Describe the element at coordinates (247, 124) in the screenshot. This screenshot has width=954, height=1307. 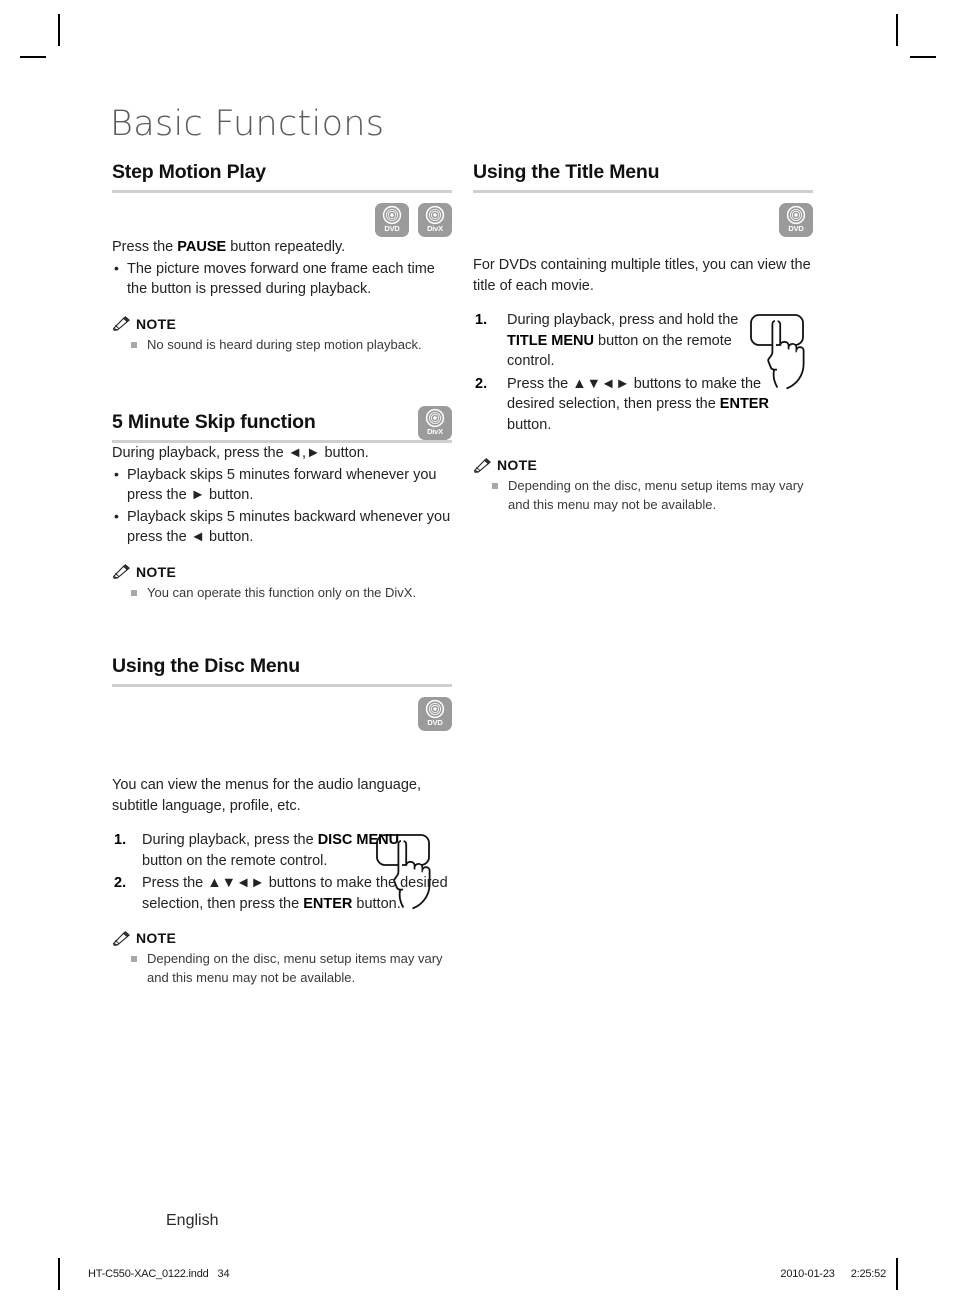
I see `page-title: Basic Functions` at that location.